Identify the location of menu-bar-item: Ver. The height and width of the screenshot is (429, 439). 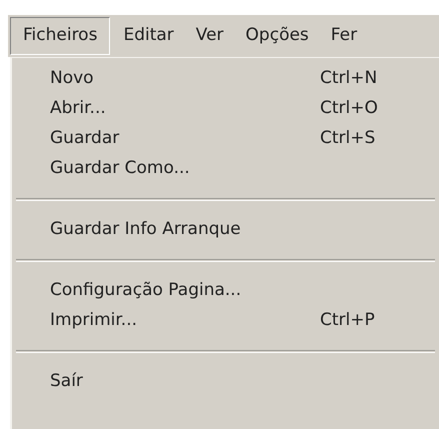
(209, 36).